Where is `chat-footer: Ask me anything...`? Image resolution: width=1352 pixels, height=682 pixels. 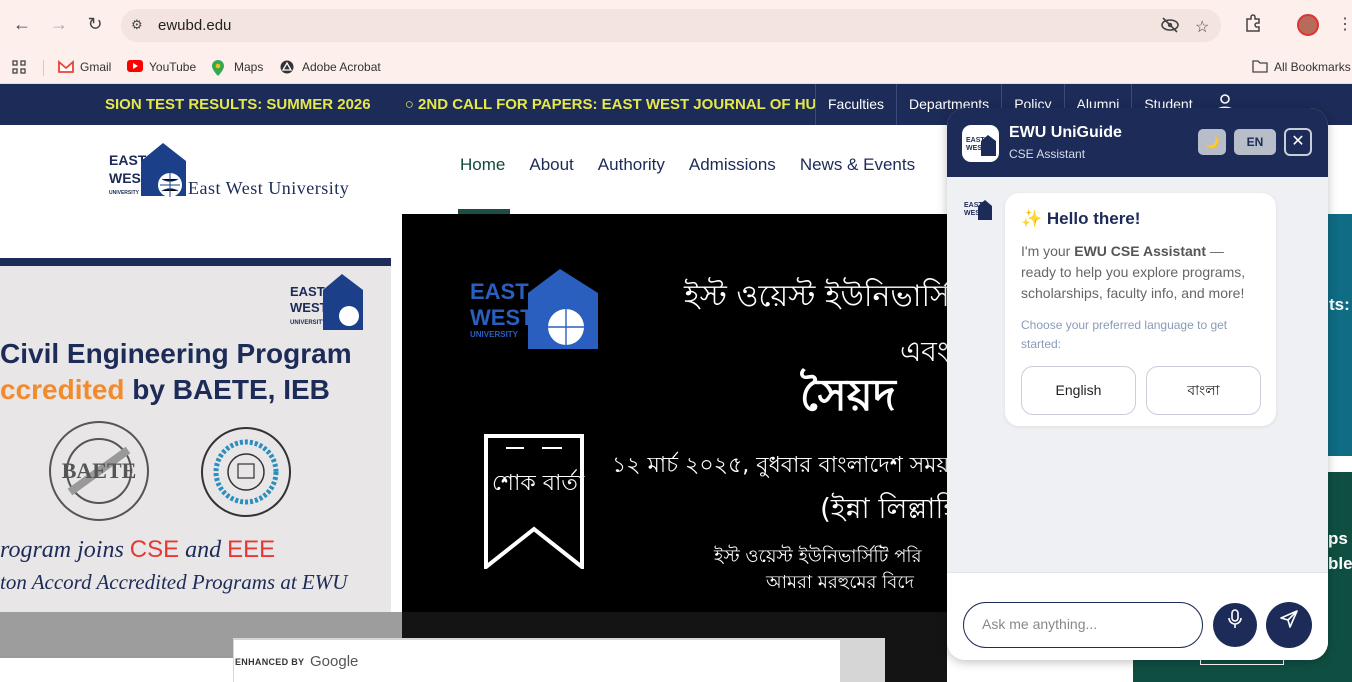
chat-footer: Ask me anything... is located at coordinates (1137, 616).